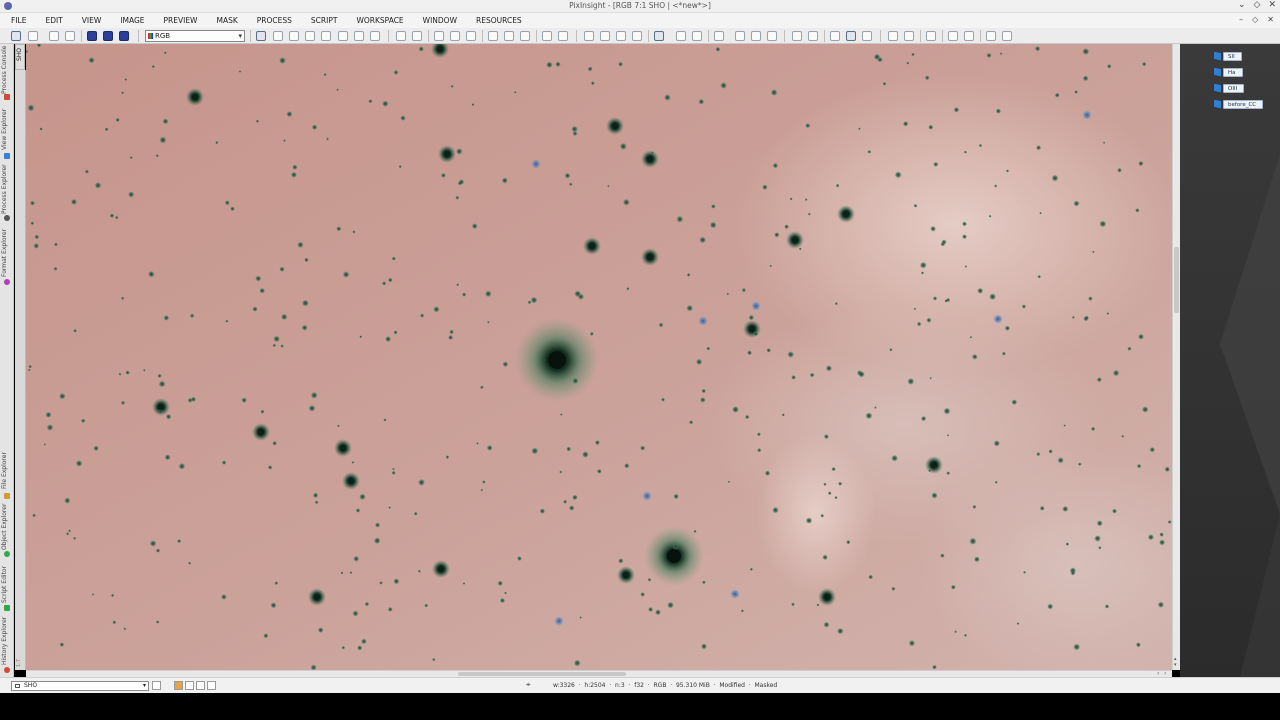  Describe the element at coordinates (324, 20) in the screenshot. I see `menu-script: SCRIPT` at that location.